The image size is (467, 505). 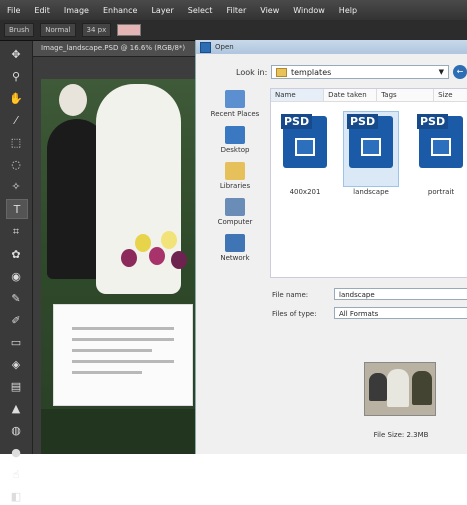 I want to click on zoom-icon: ⚲, so click(x=16, y=76).